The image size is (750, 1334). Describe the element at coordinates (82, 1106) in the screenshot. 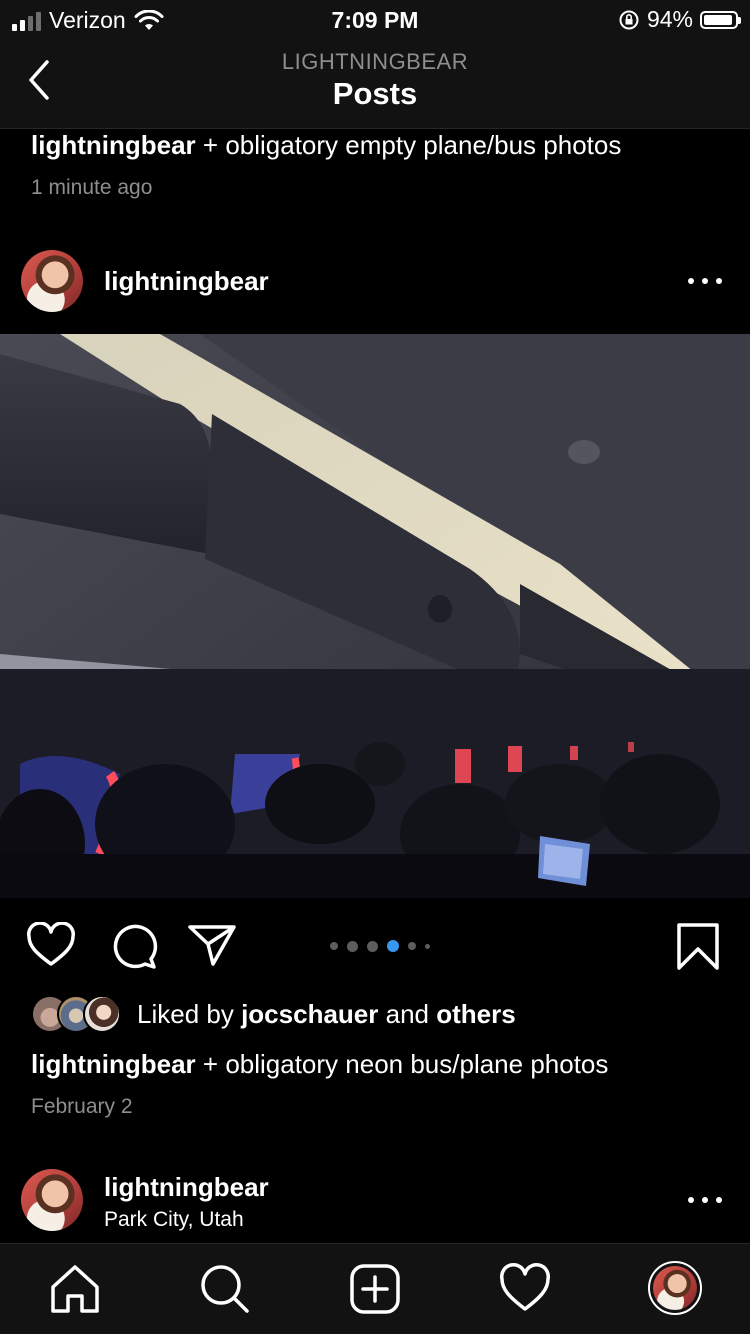

I see `post-date: February 2` at that location.